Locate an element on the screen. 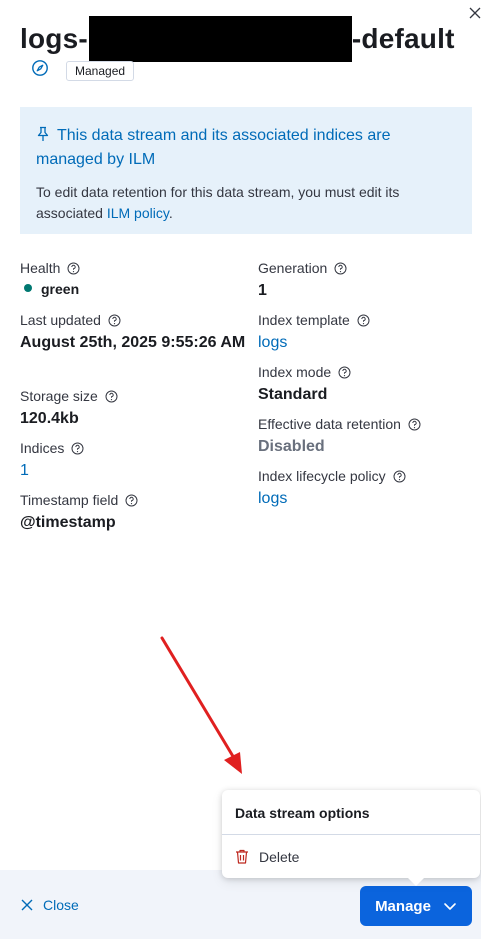 This screenshot has height=939, width=481. field-label: Index template is located at coordinates (304, 320).